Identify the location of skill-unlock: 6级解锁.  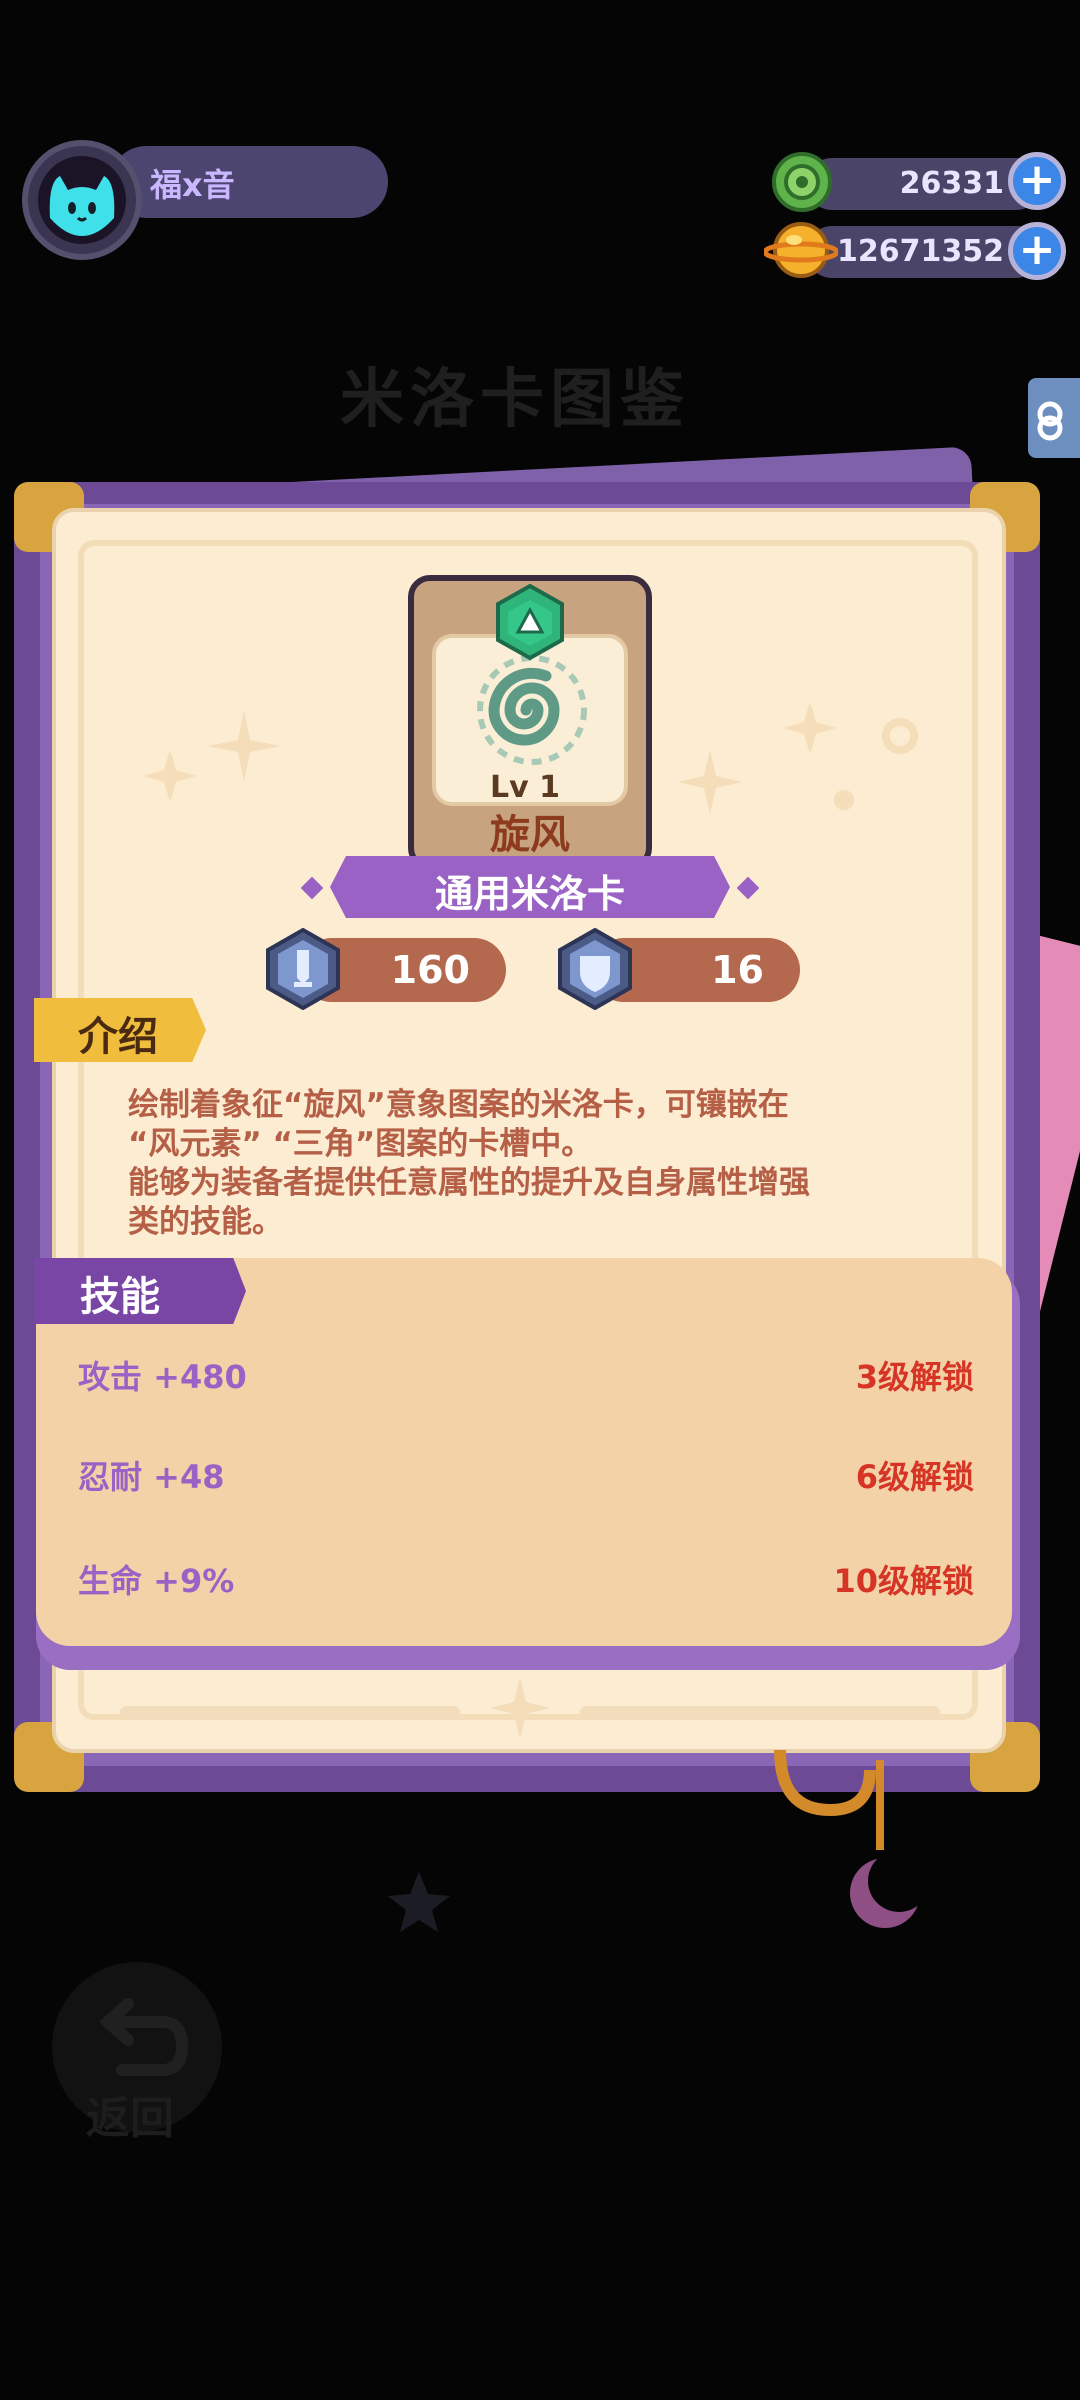
(914, 1477).